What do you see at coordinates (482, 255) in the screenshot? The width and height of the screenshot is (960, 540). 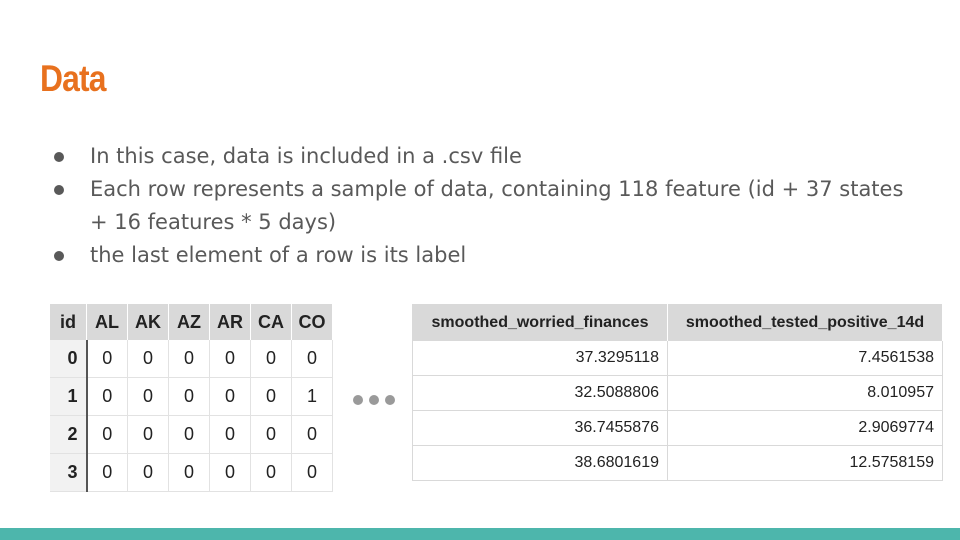 I see `bullet-item: the last element of a row is its label` at bounding box center [482, 255].